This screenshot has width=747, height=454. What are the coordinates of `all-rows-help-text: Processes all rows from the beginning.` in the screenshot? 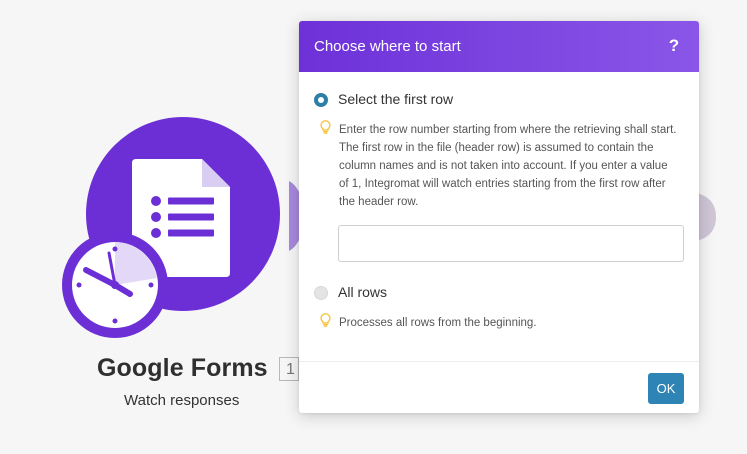 It's located at (438, 323).